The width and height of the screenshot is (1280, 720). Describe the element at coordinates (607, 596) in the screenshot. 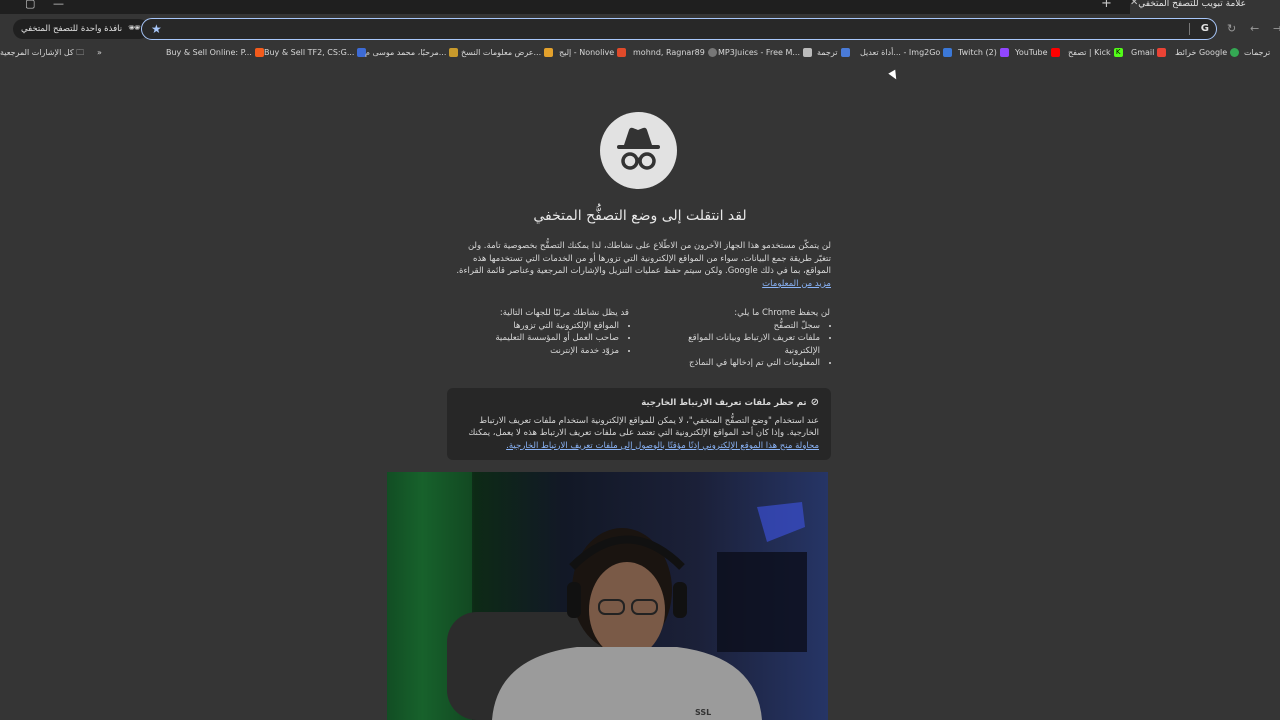

I see `webcam-overlay: SSL` at that location.